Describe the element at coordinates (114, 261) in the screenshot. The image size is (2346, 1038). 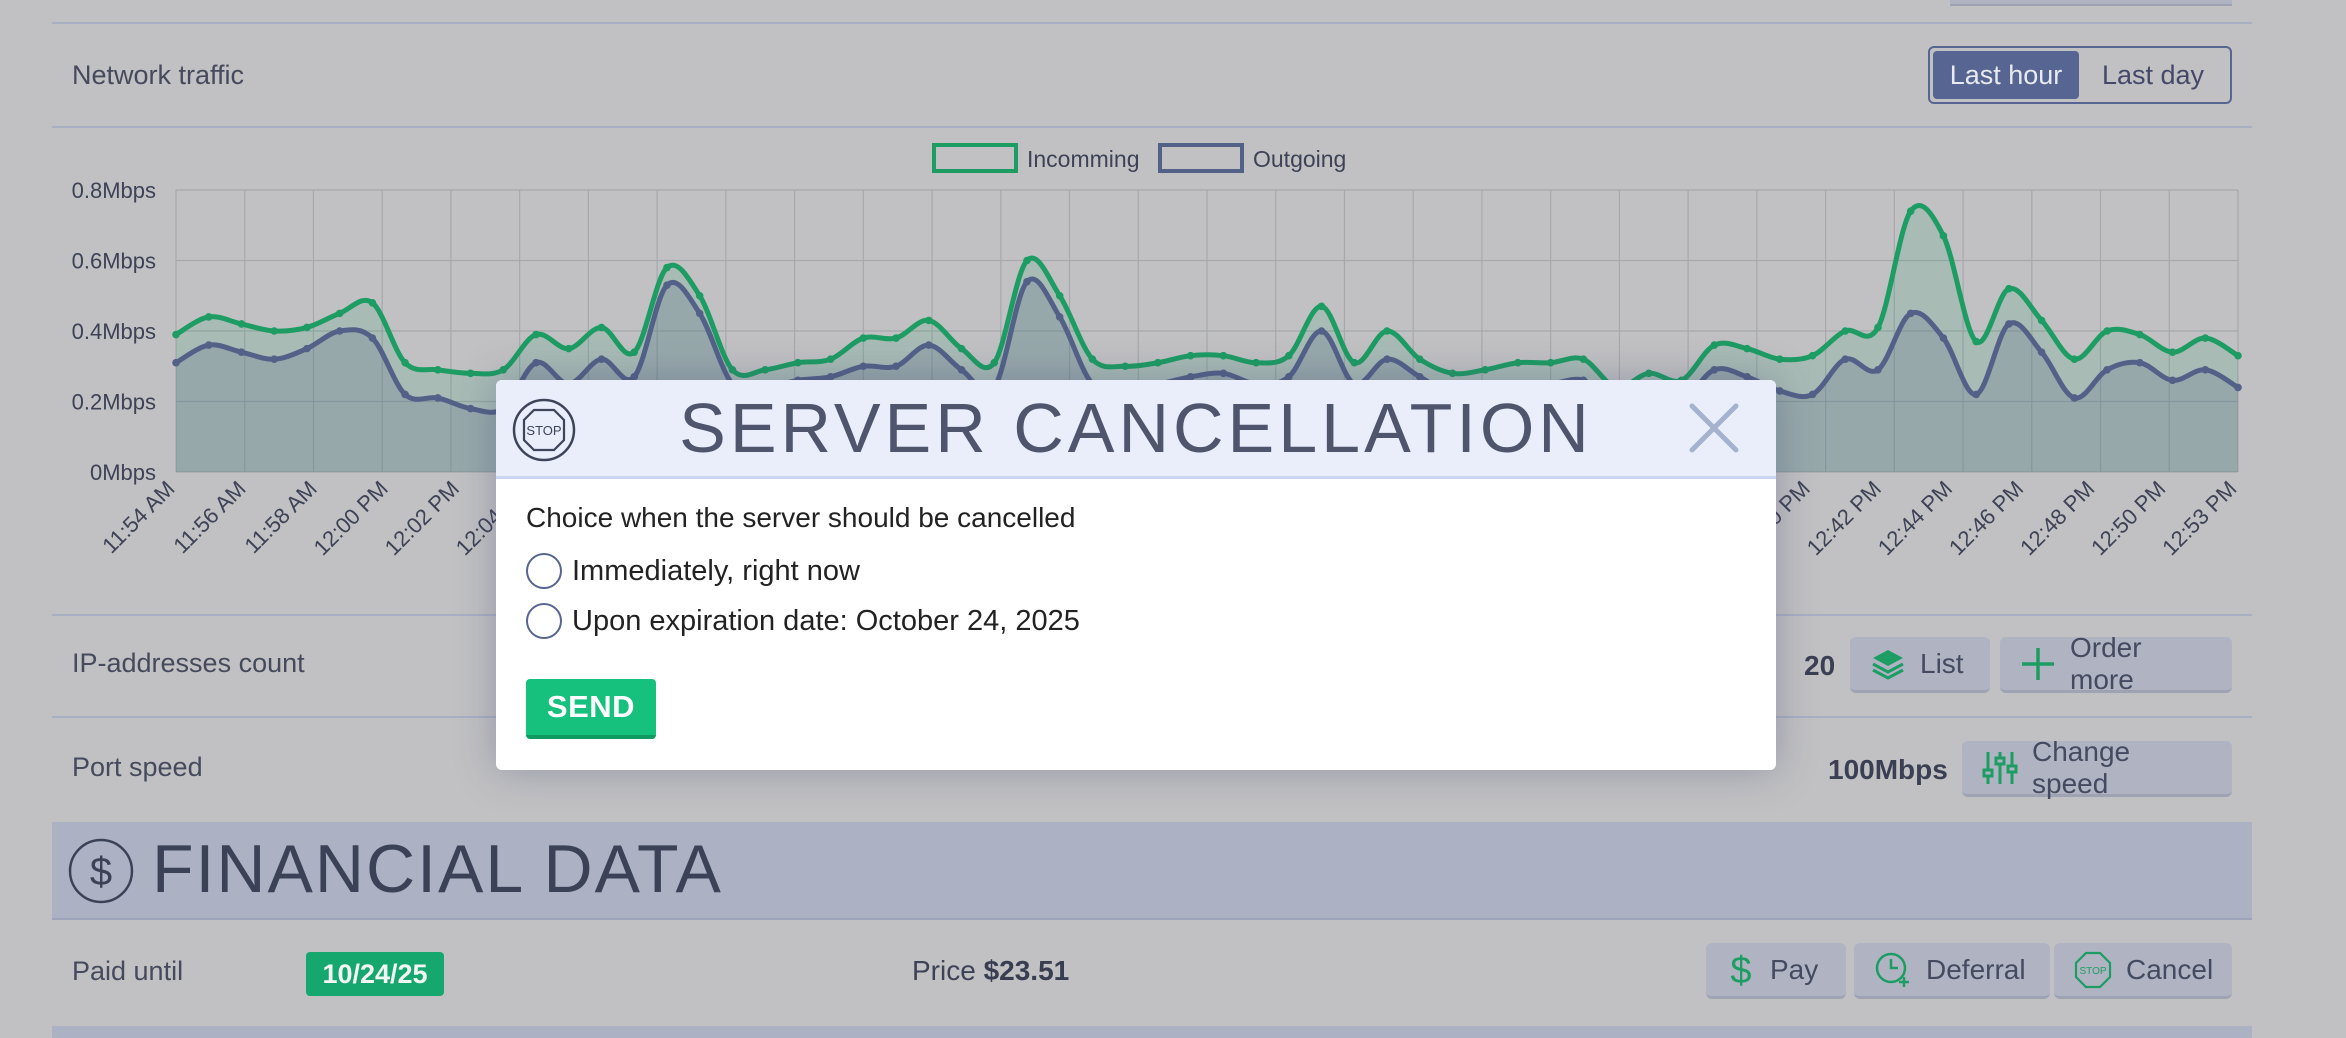
I see `y-tick-label: 0.6Mbps` at that location.